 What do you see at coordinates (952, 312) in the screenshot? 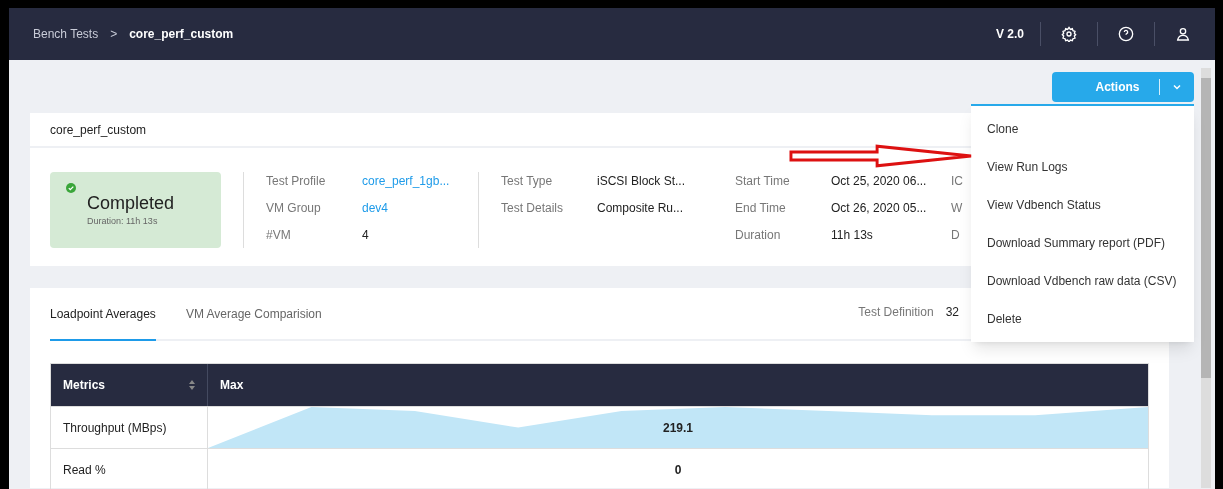
I see `test-definition-value: 32` at bounding box center [952, 312].